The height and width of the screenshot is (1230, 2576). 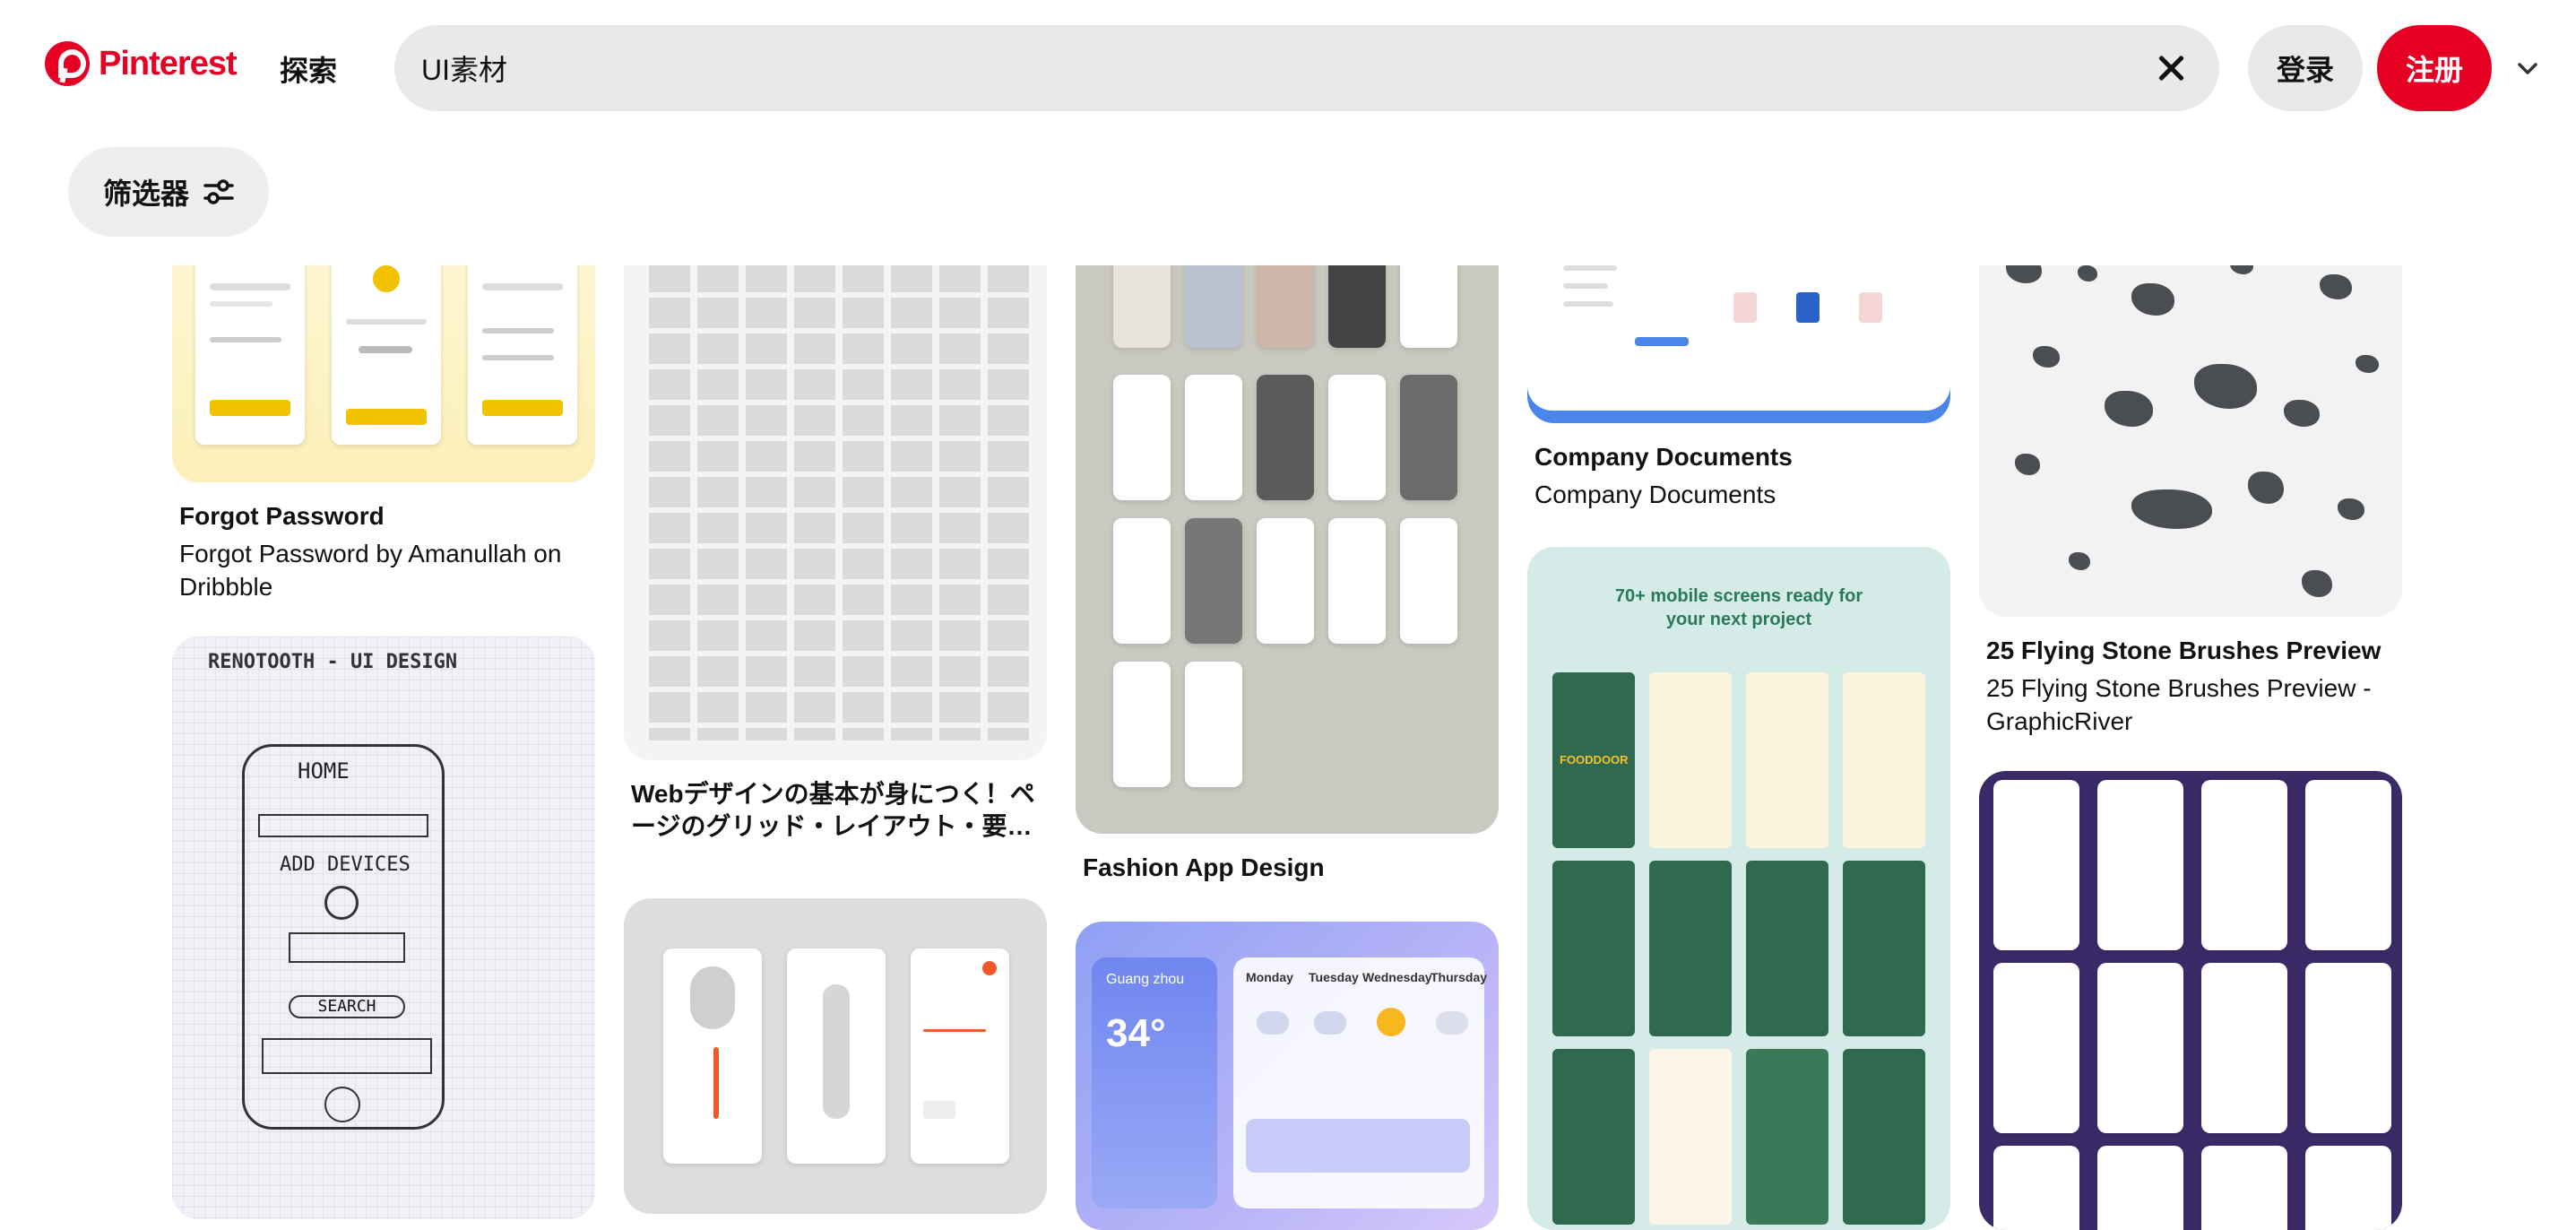 What do you see at coordinates (2527, 68) in the screenshot?
I see `chevron-down-icon` at bounding box center [2527, 68].